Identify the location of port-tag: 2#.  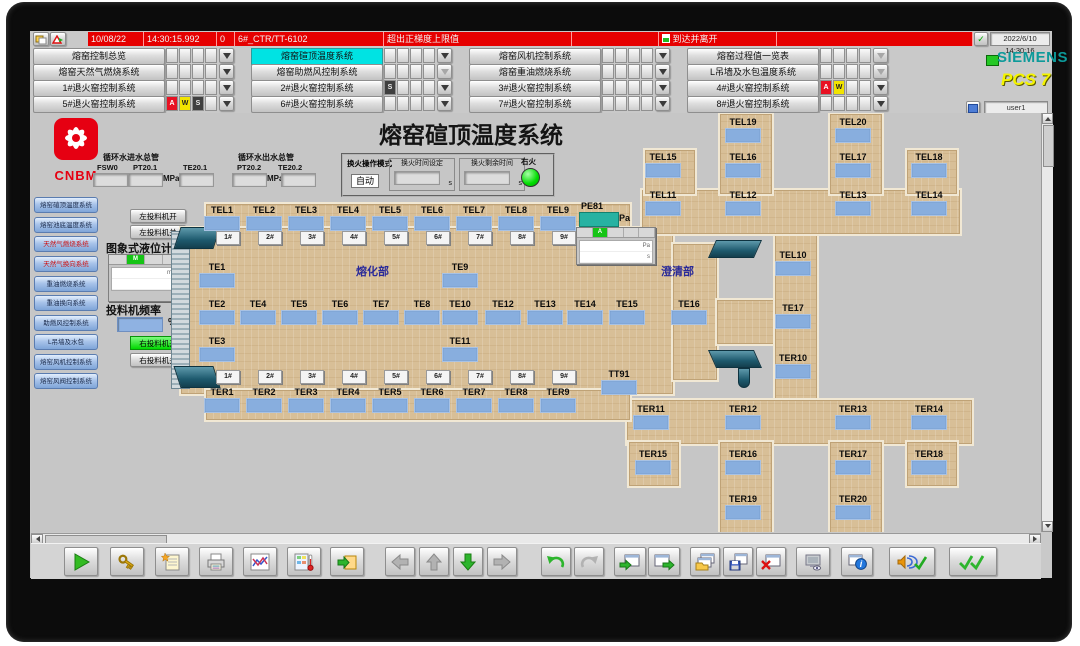
(270, 377).